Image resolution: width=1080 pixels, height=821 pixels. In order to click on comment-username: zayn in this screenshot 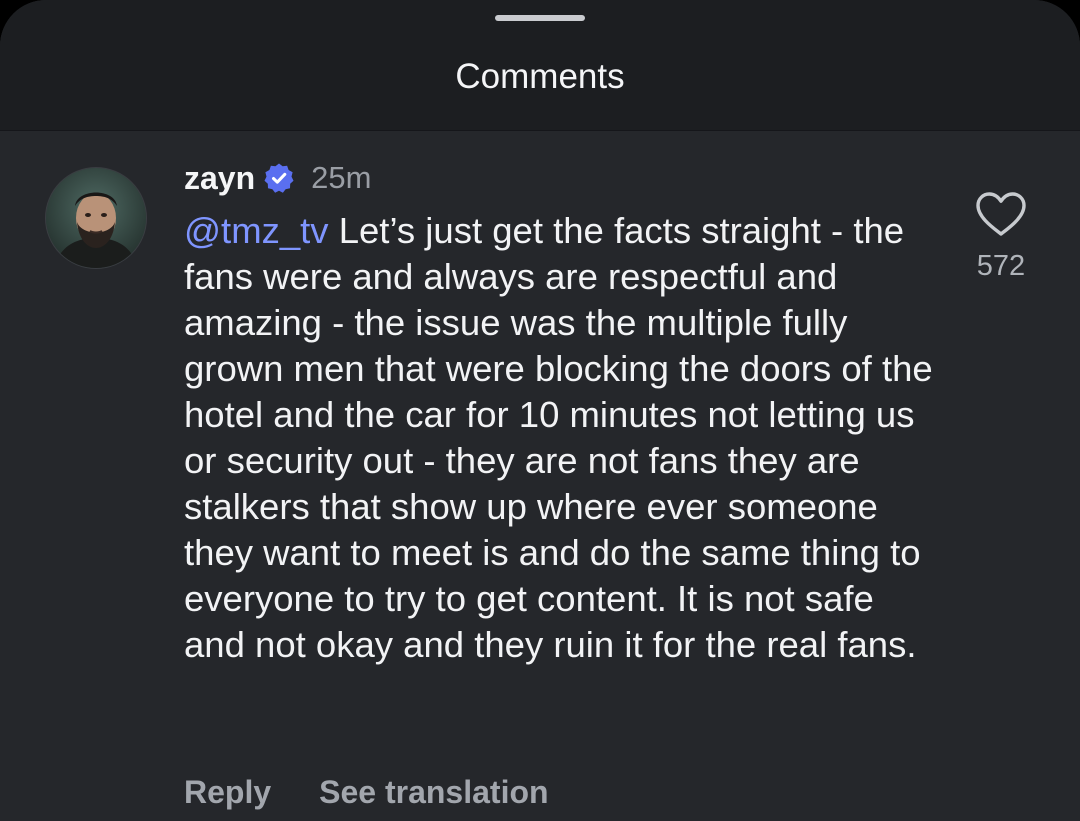, I will do `click(219, 178)`.